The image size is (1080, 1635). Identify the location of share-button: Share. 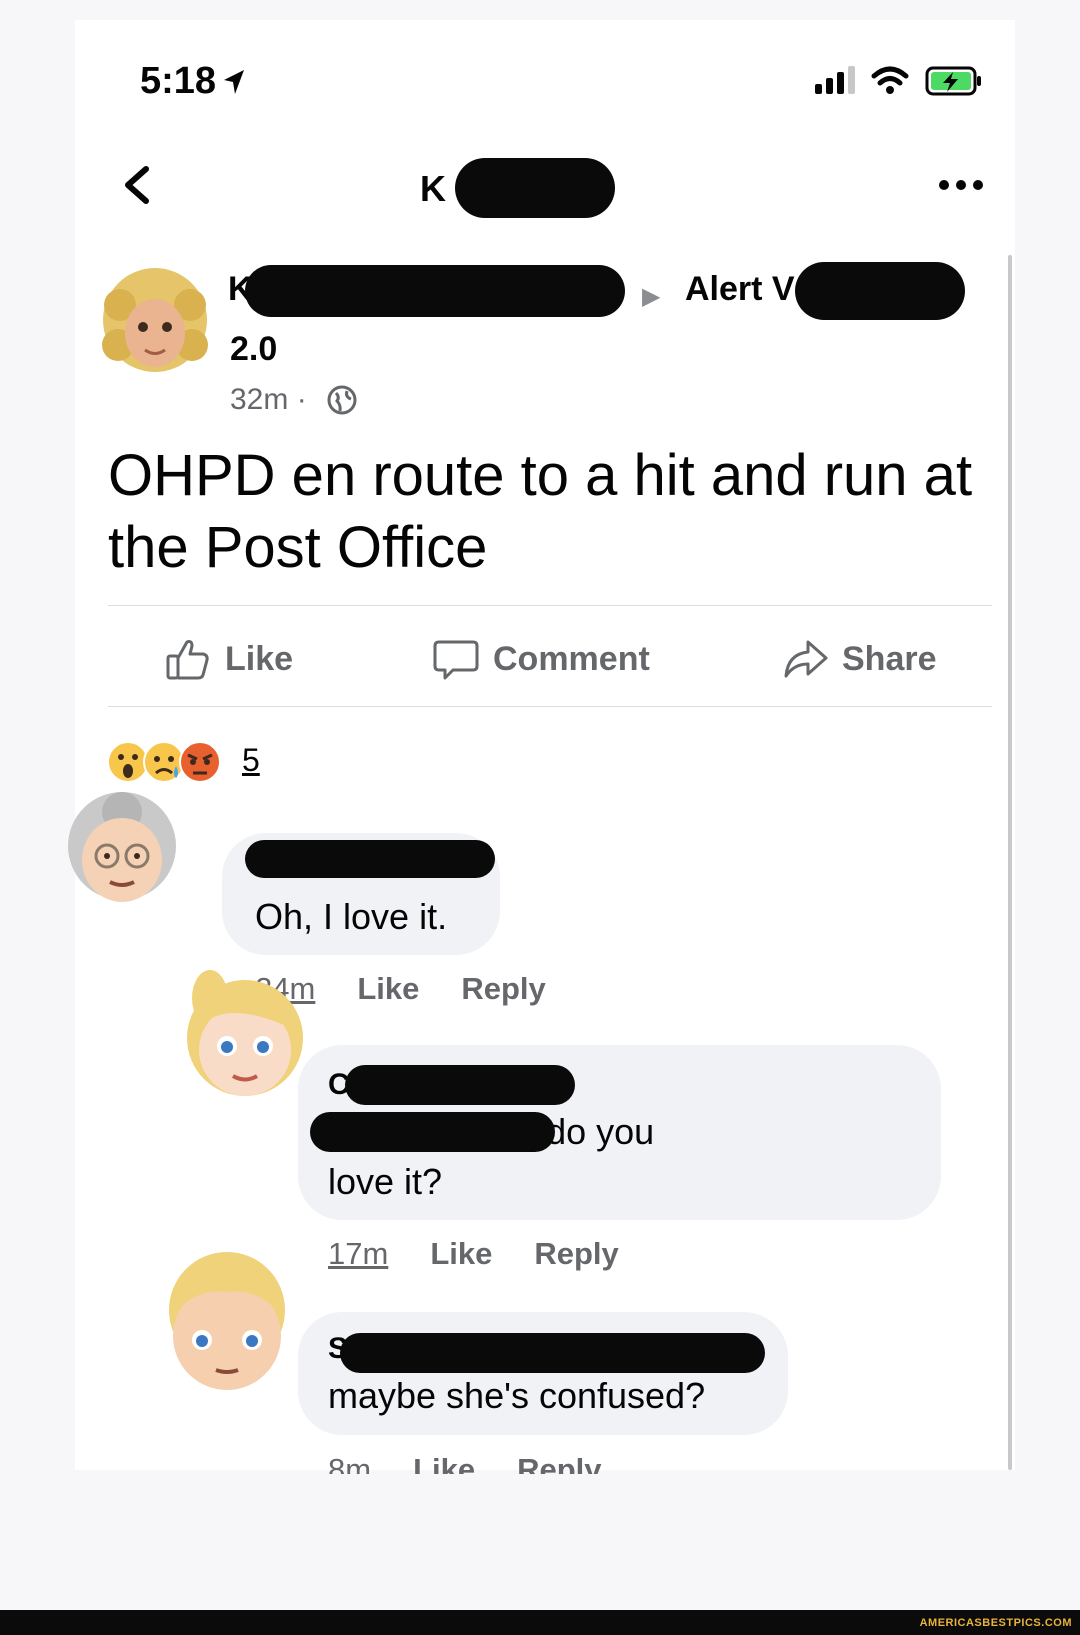
(859, 659).